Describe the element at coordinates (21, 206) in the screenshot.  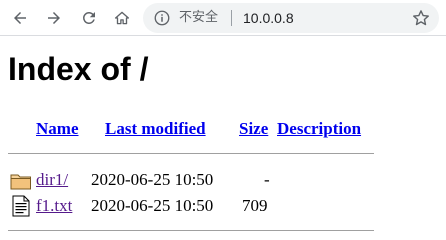
I see `text-file-icon` at that location.